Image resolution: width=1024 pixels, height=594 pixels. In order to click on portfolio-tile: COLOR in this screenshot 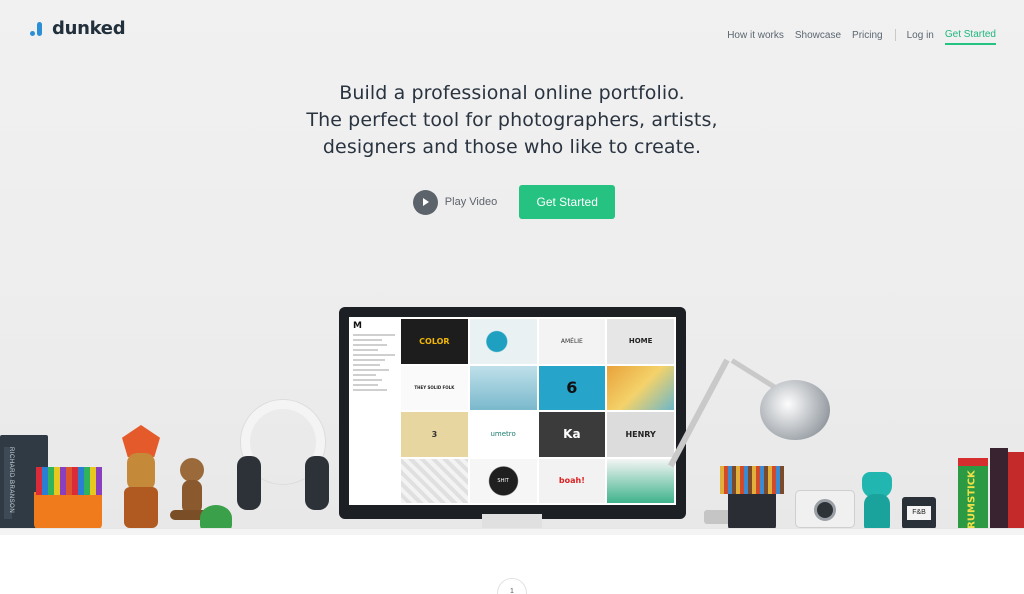, I will do `click(434, 341)`.